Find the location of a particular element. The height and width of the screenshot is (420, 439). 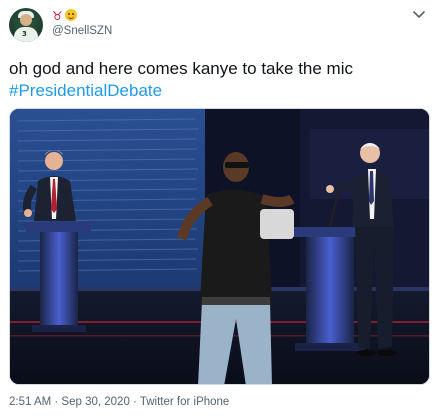

smiling-face-emoji-icon is located at coordinates (70, 15).